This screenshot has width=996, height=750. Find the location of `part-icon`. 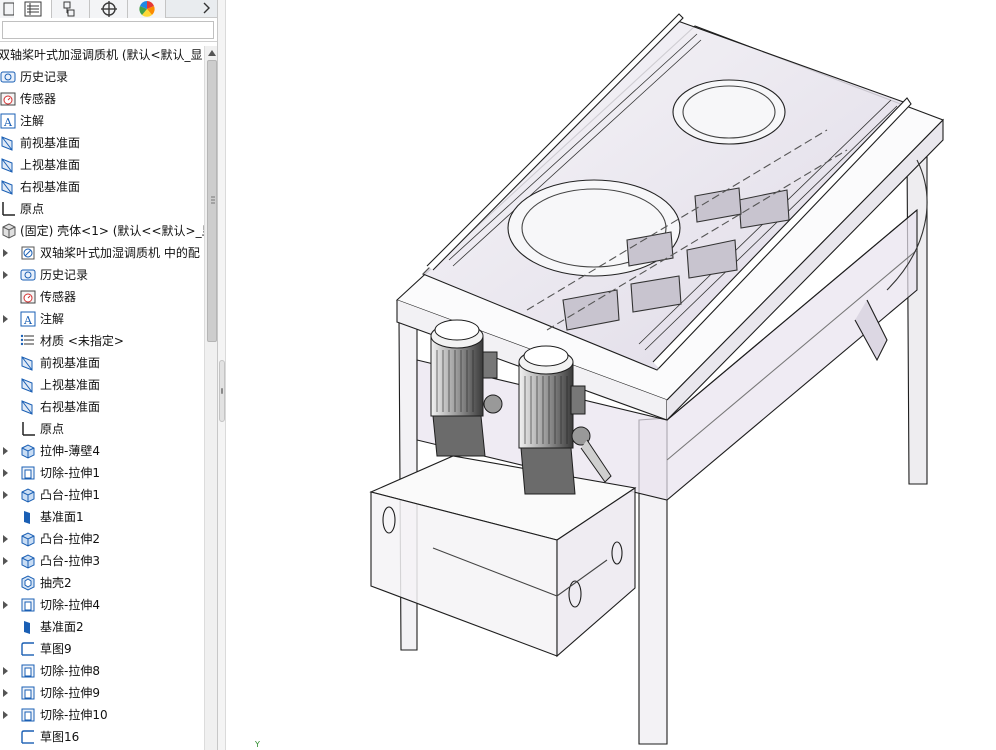

part-icon is located at coordinates (9, 231).